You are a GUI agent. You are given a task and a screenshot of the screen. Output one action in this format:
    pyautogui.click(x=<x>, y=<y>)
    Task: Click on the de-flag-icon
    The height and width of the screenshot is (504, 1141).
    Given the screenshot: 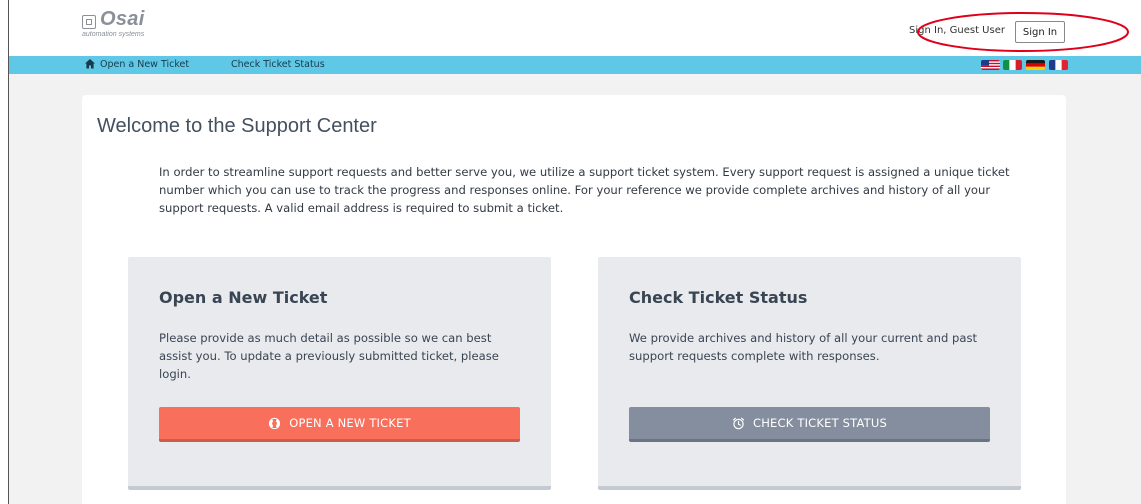 What is the action you would take?
    pyautogui.click(x=1035, y=65)
    